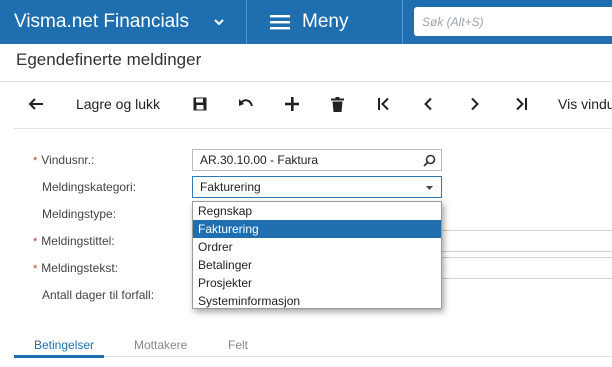  I want to click on add-button, so click(292, 104).